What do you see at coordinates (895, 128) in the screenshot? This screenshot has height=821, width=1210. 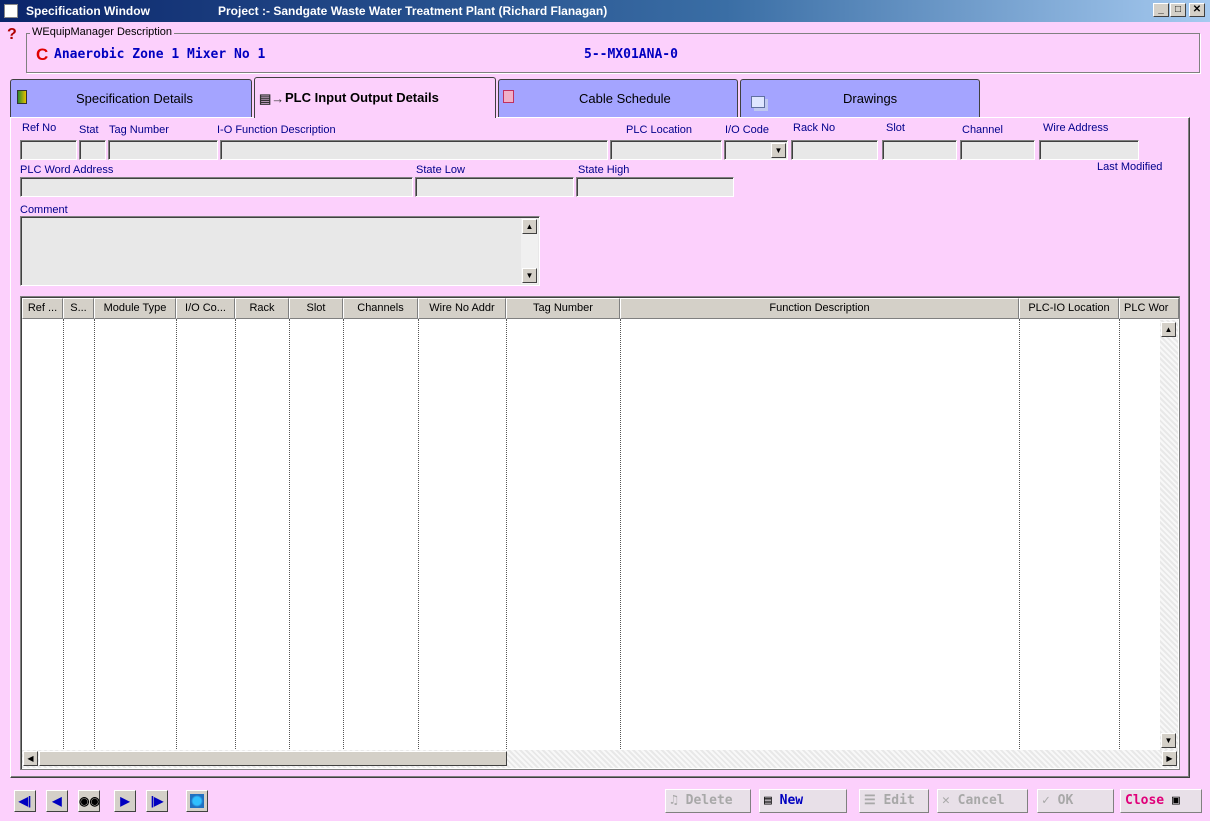 I see `slot-label: Slot` at bounding box center [895, 128].